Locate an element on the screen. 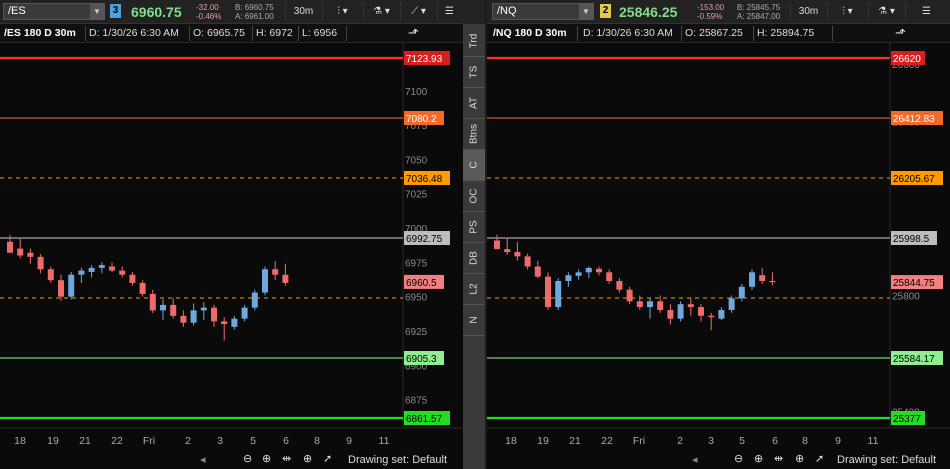 Image resolution: width=950 pixels, height=469 pixels. chart-title: /ES 180 D 30m is located at coordinates (40, 33).